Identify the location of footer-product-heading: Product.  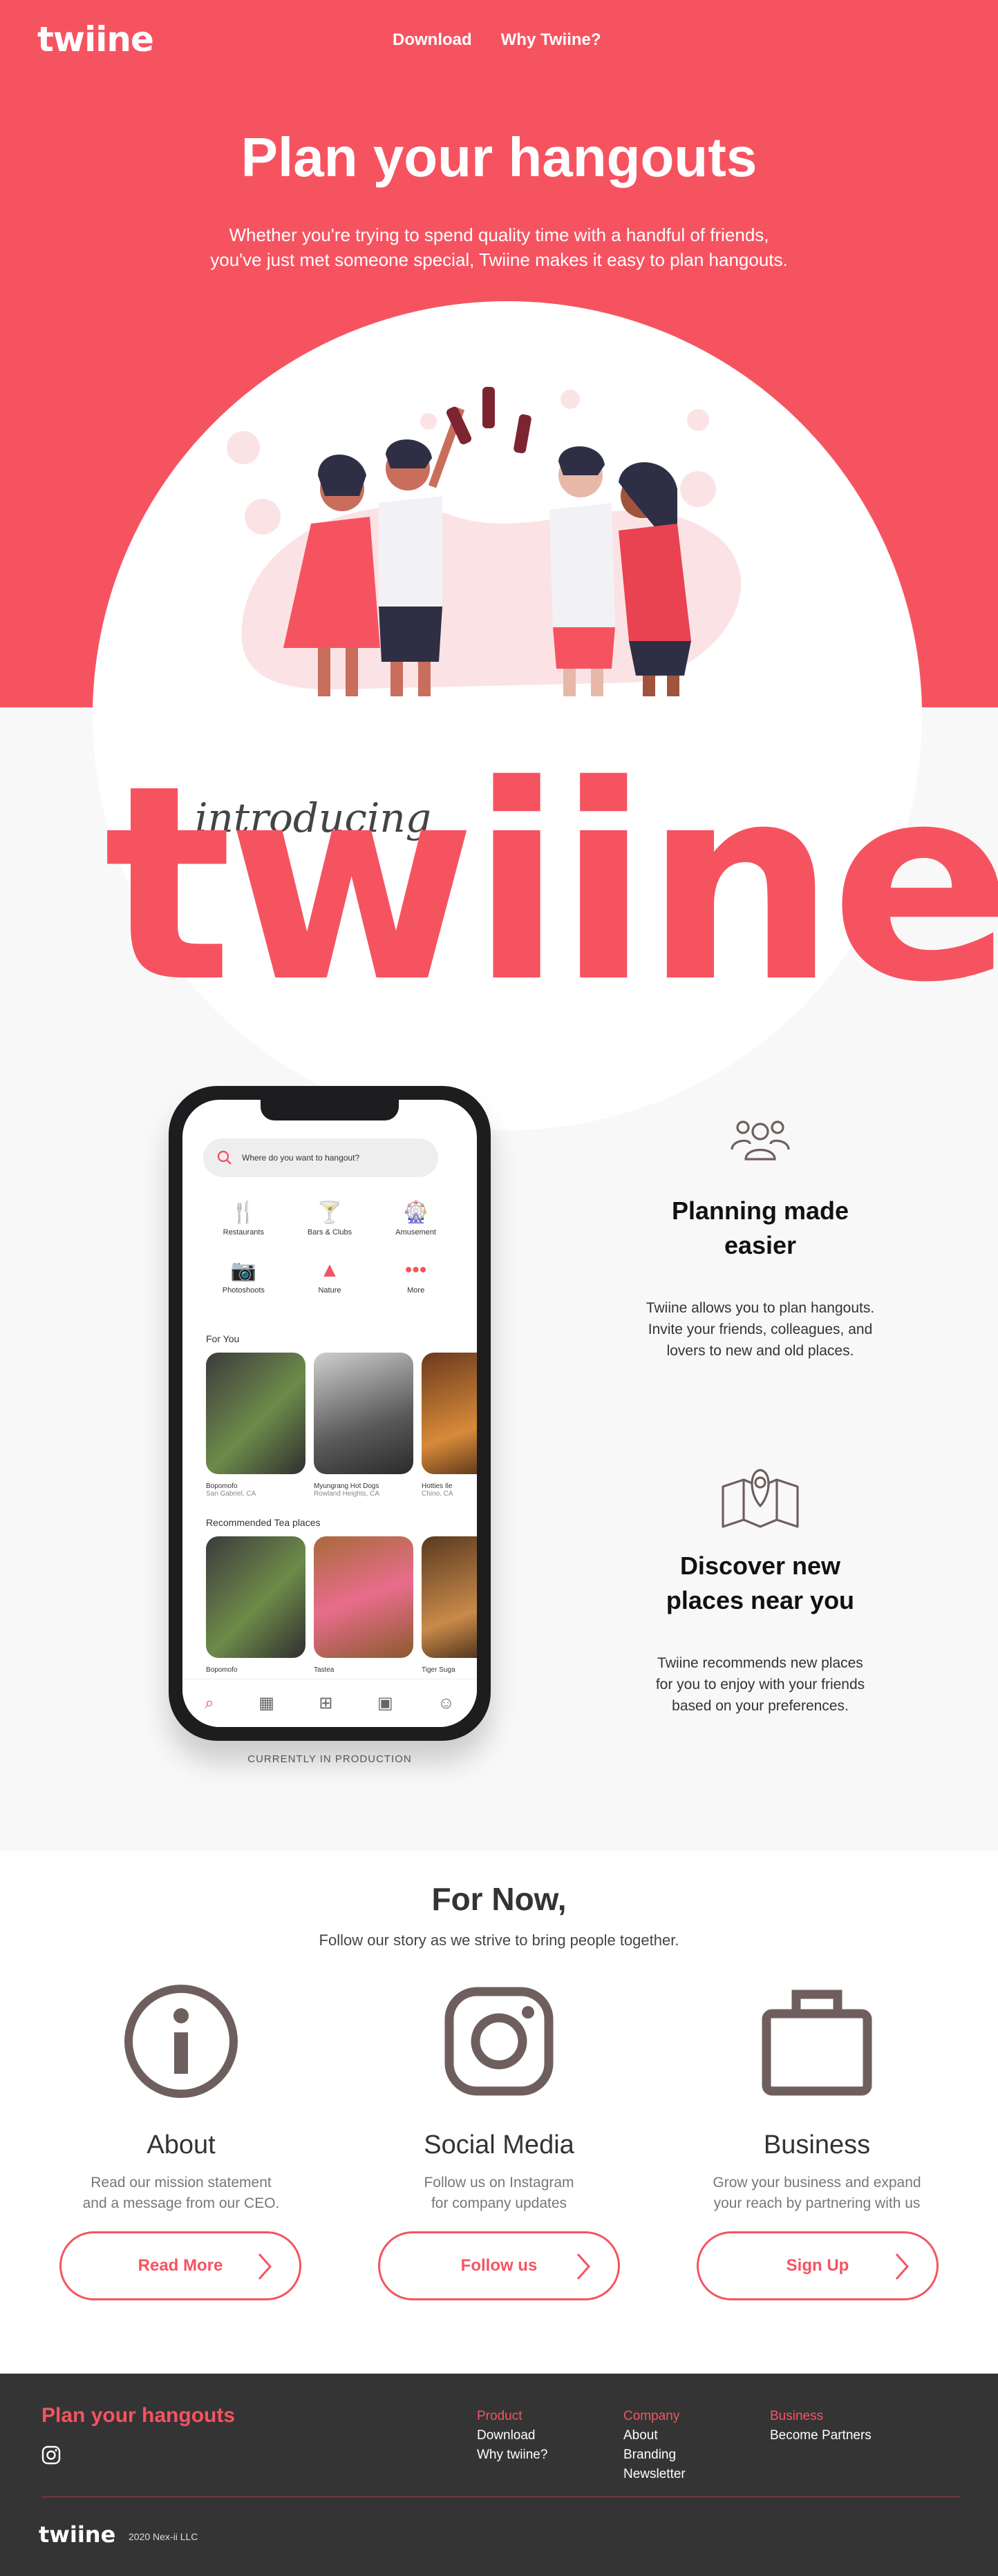
(499, 2416).